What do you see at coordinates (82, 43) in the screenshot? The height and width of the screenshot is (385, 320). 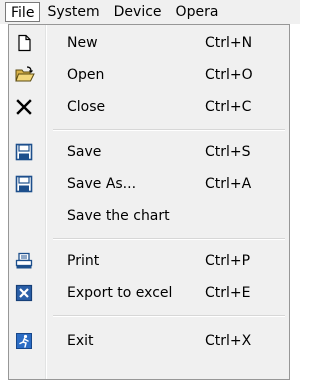 I see `menu-item-label: New` at bounding box center [82, 43].